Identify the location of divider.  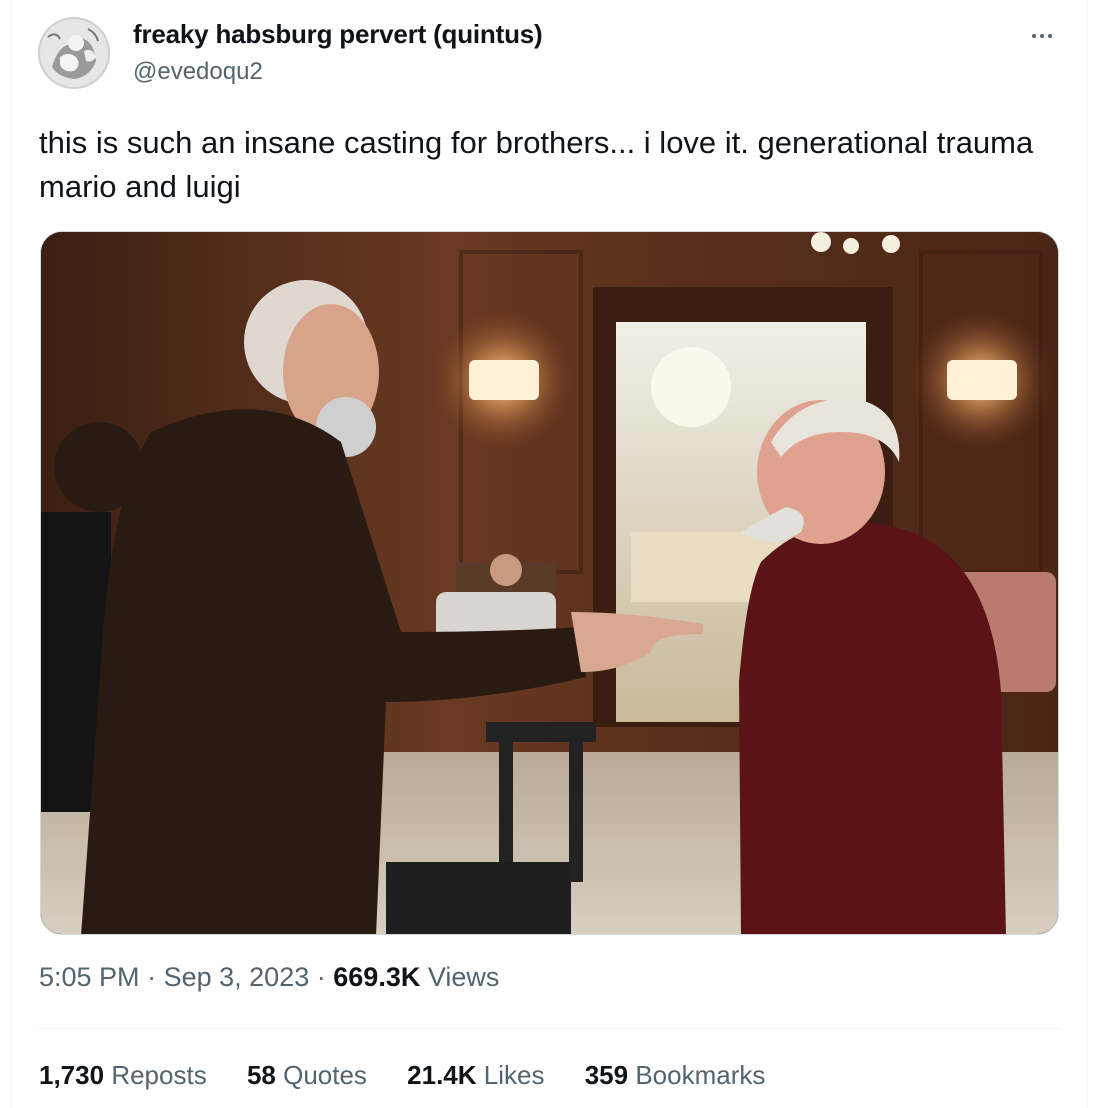
(550, 1028).